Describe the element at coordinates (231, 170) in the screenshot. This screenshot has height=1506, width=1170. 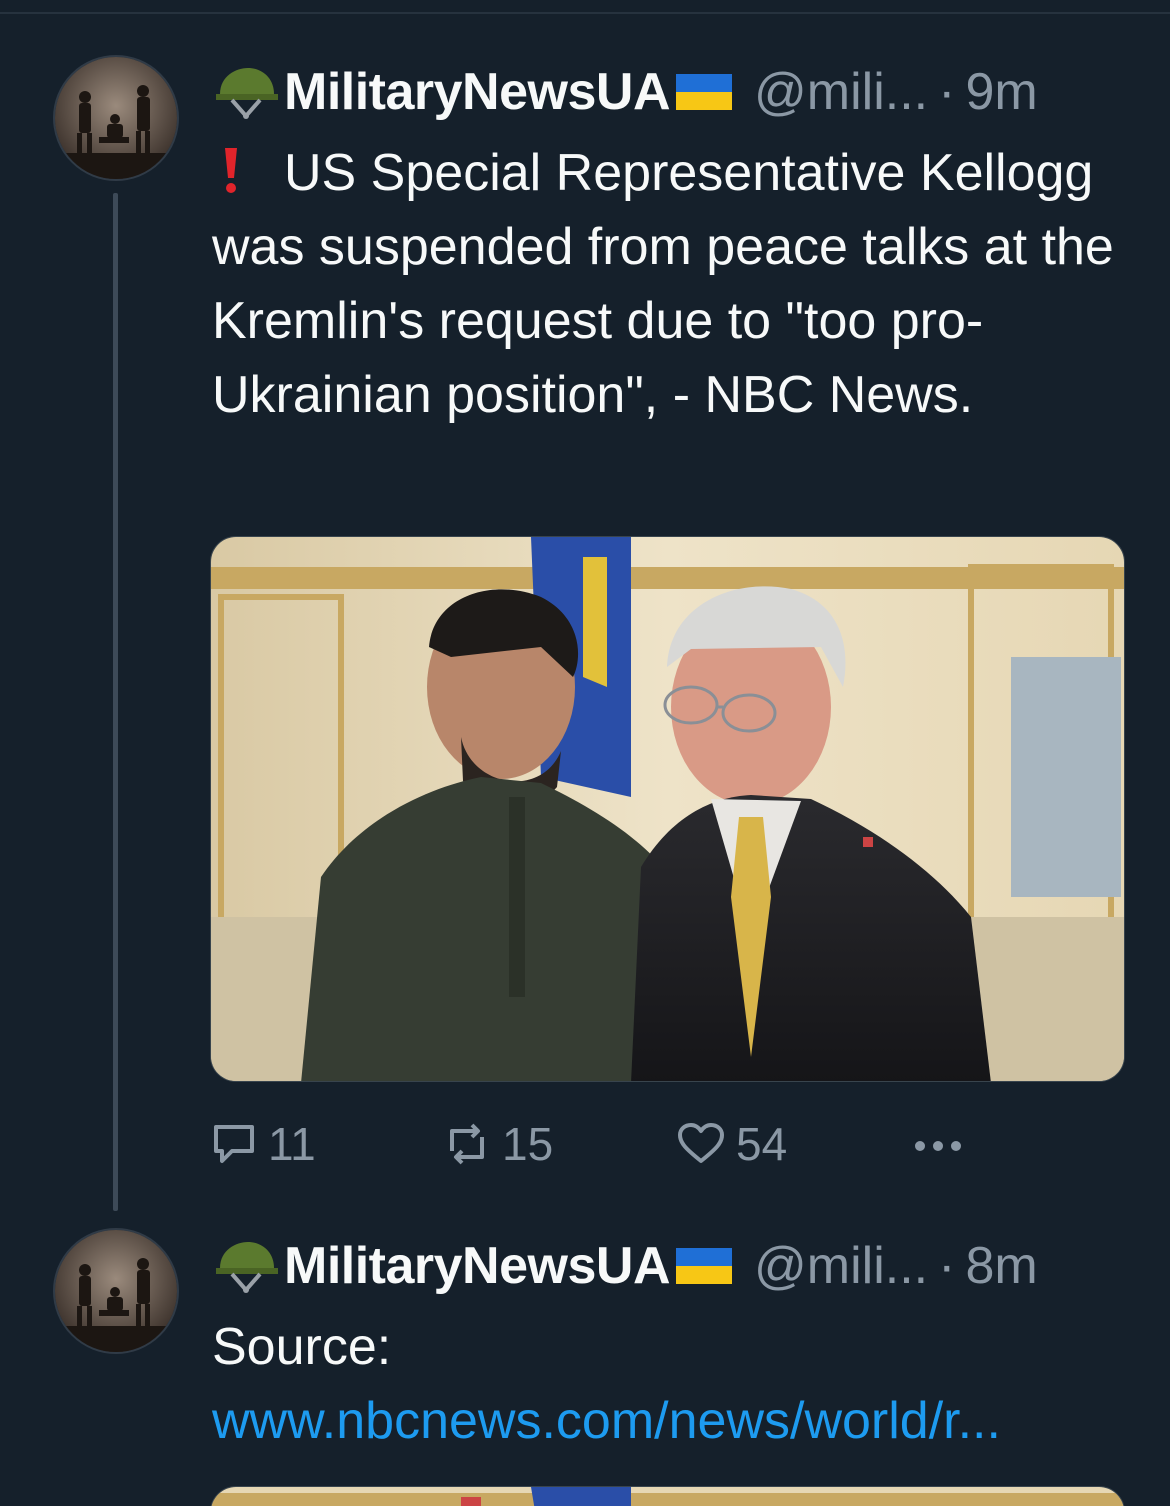
I see `red-exclamation-icon` at that location.